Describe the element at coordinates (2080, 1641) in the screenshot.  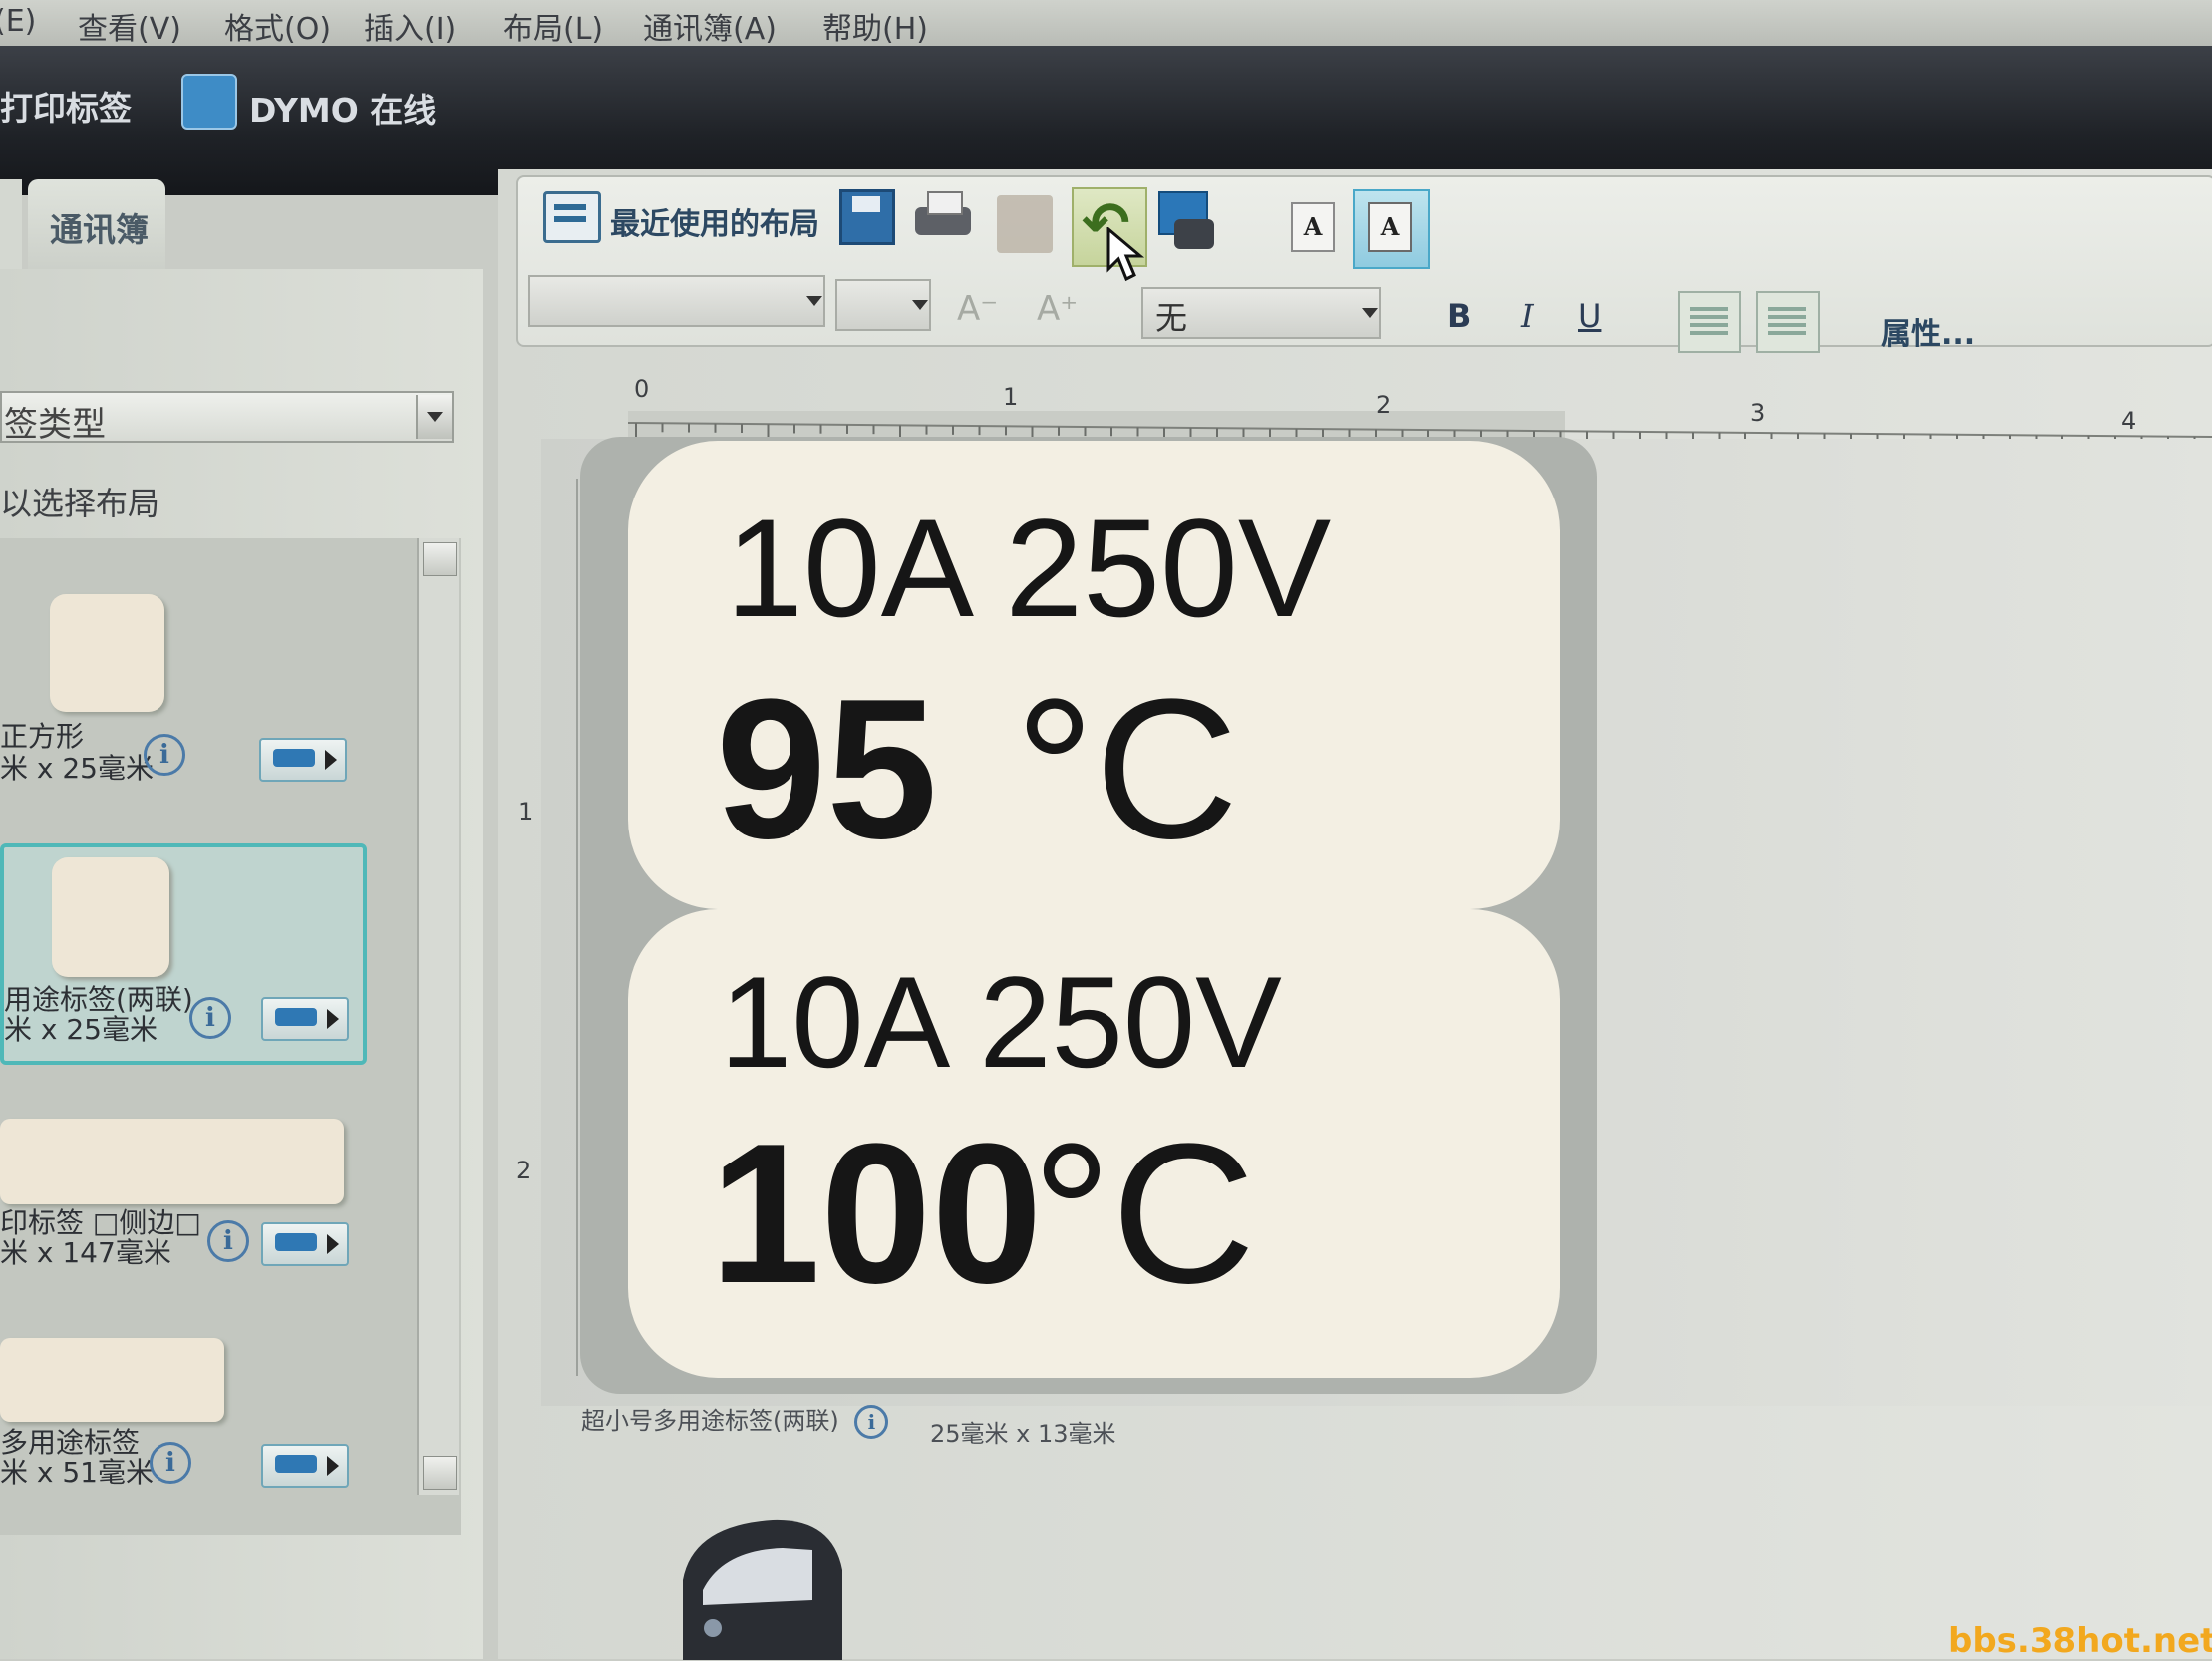
I see `watermark-text: bbs.38hot.net` at that location.